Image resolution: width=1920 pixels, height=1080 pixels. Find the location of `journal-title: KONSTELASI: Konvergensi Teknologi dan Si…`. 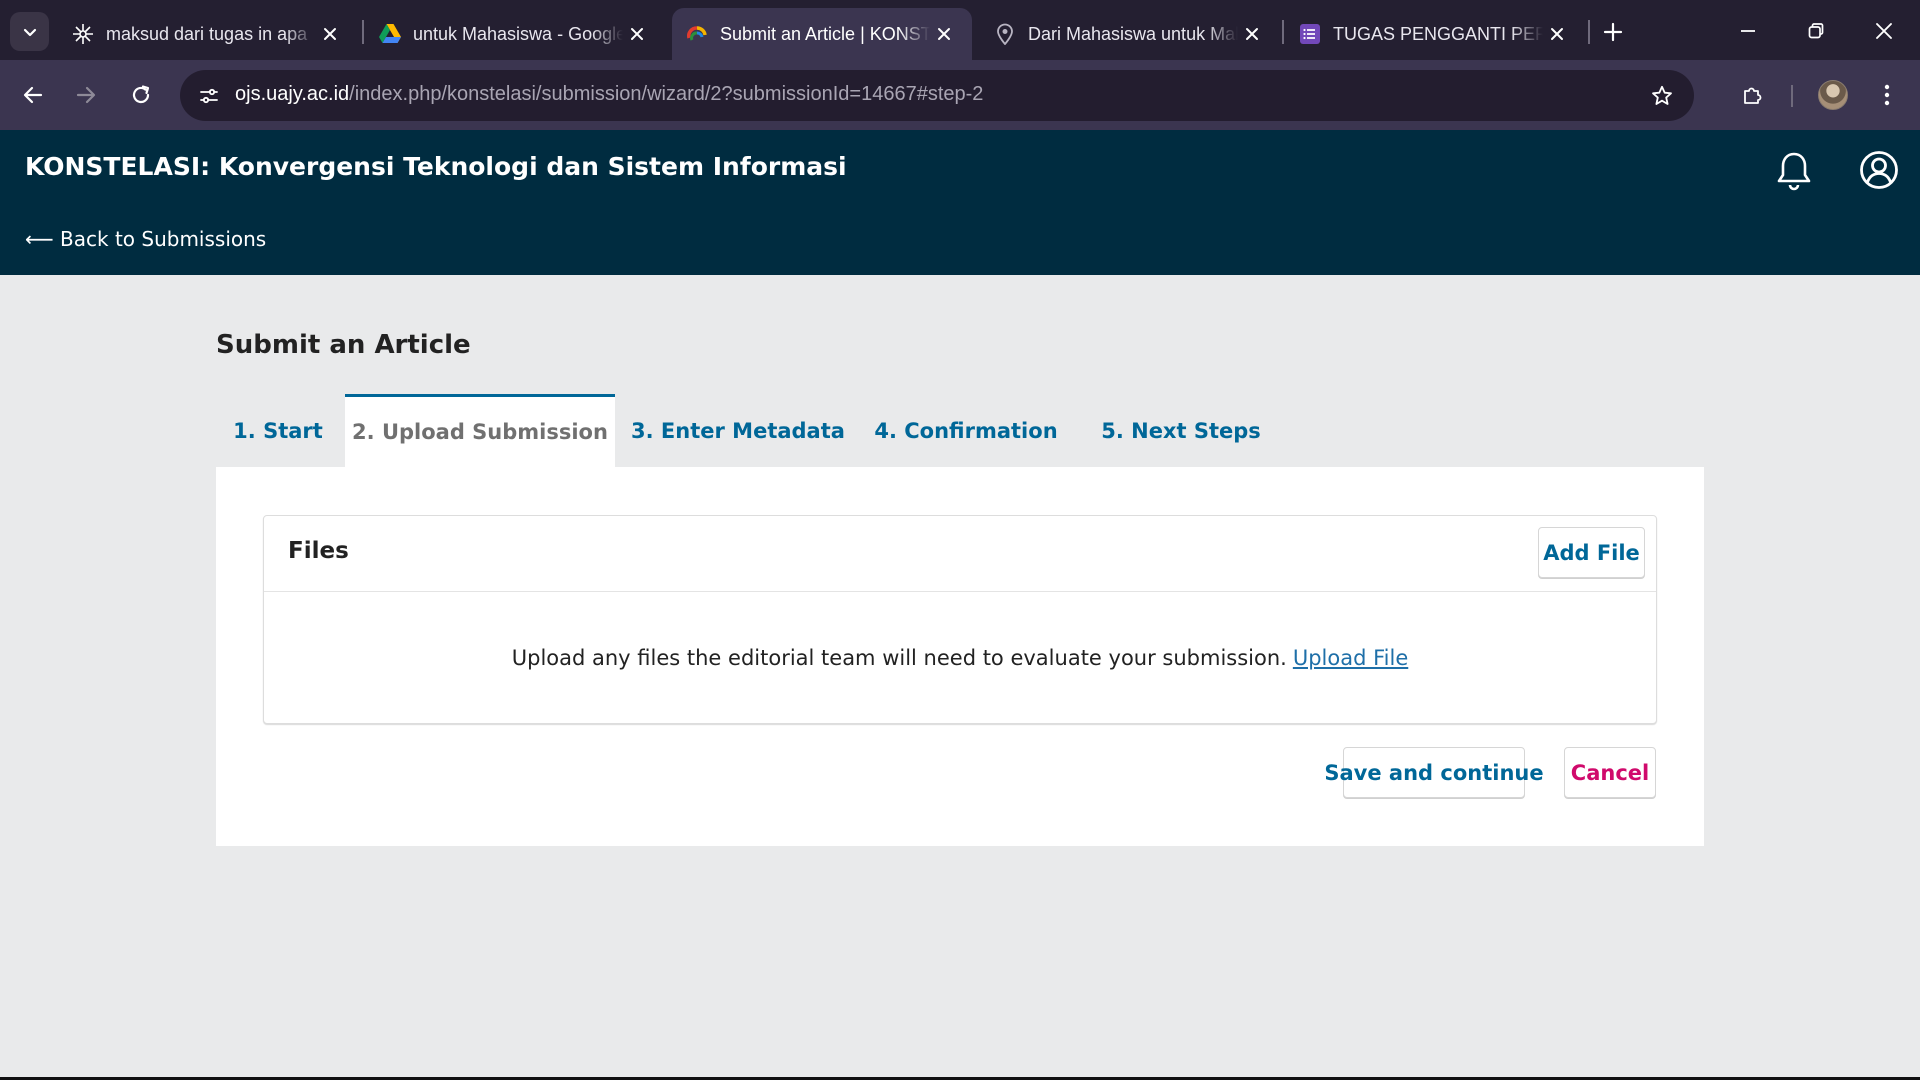

journal-title: KONSTELASI: Konvergensi Teknologi dan Si… is located at coordinates (436, 166).